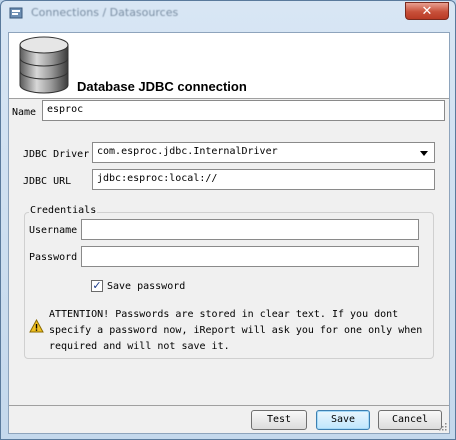  I want to click on close-icon: ✕, so click(427, 11).